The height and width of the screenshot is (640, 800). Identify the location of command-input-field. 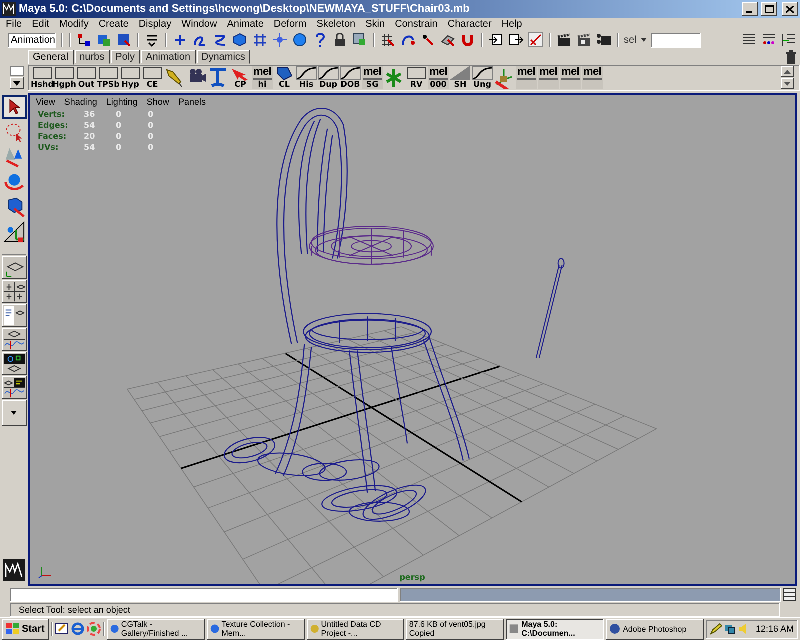
(204, 595).